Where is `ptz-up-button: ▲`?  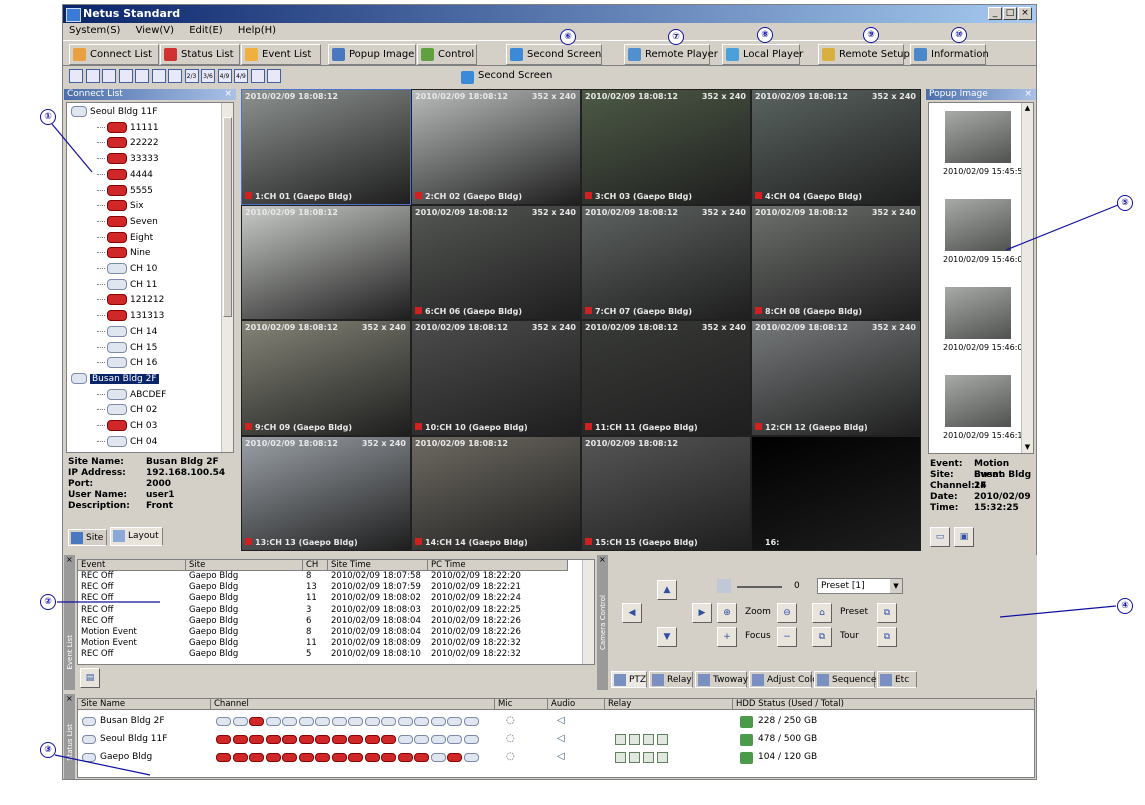
ptz-up-button: ▲ is located at coordinates (667, 590).